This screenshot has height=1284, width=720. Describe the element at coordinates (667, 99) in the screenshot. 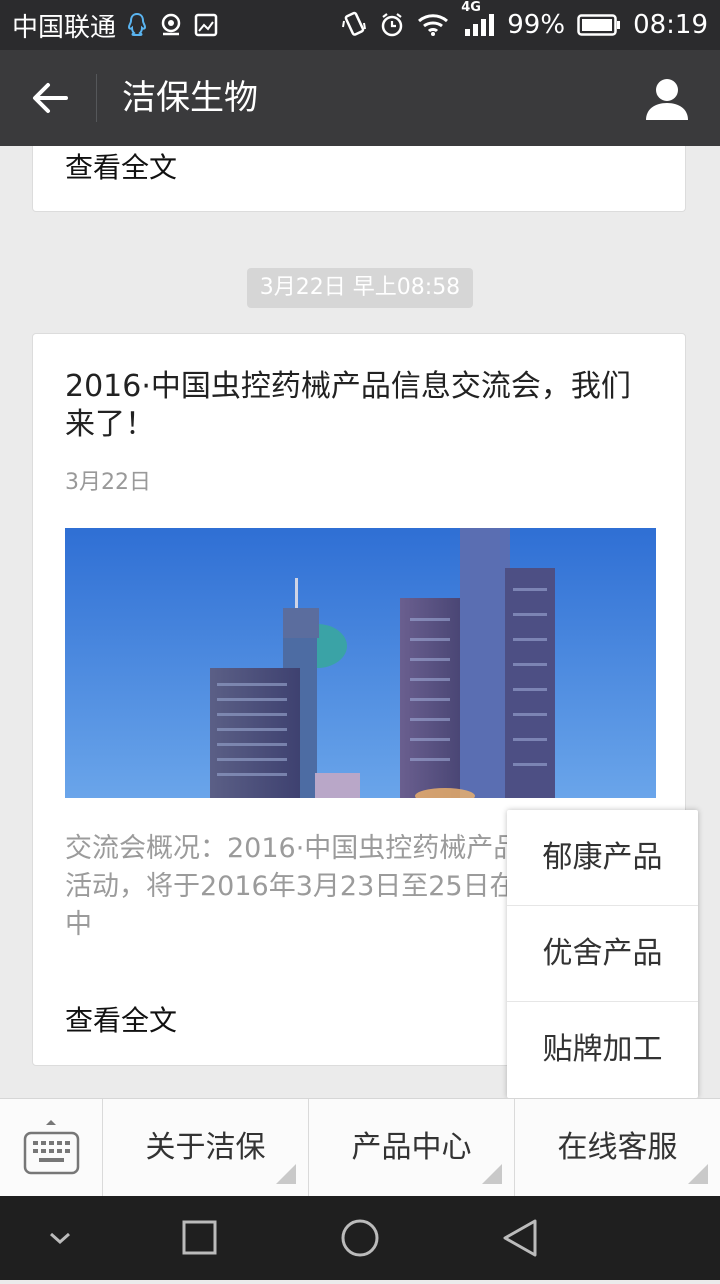

I see `profile-icon` at that location.